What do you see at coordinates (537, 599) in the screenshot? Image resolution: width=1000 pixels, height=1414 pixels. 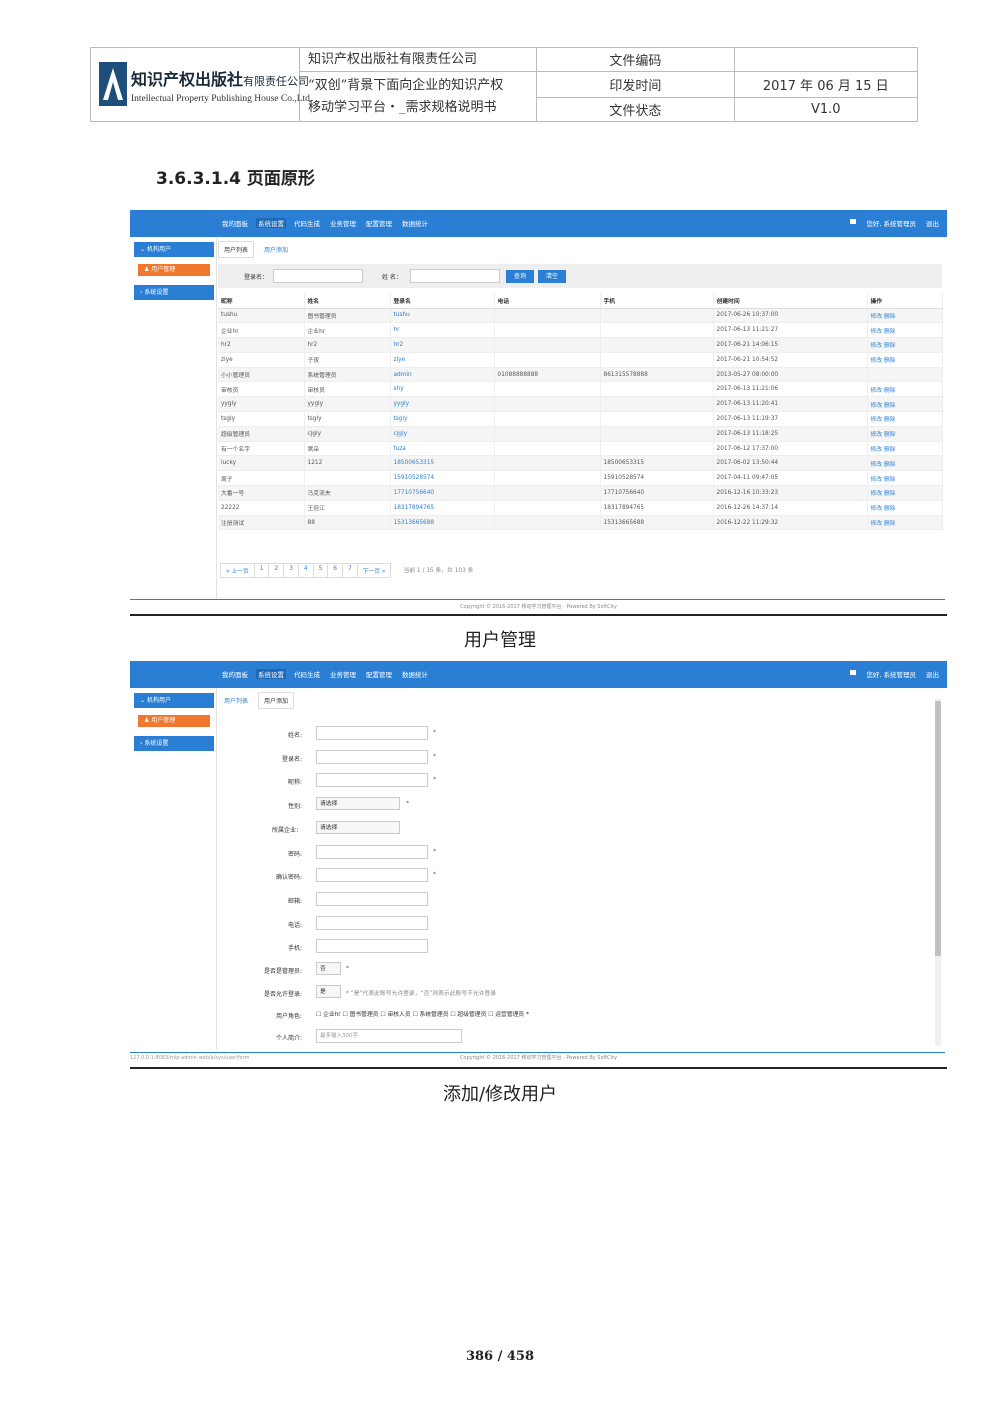 I see `footer-divider` at bounding box center [537, 599].